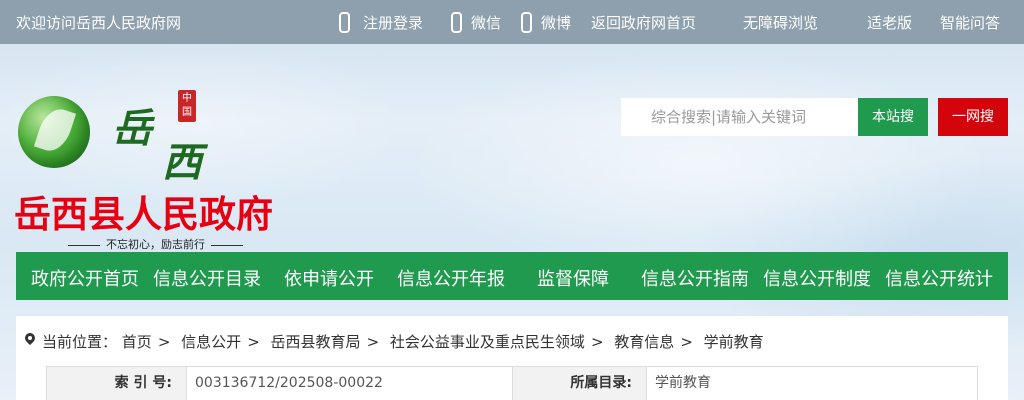 This screenshot has height=400, width=1024. I want to click on breadcrumb-home: 首页, so click(137, 342).